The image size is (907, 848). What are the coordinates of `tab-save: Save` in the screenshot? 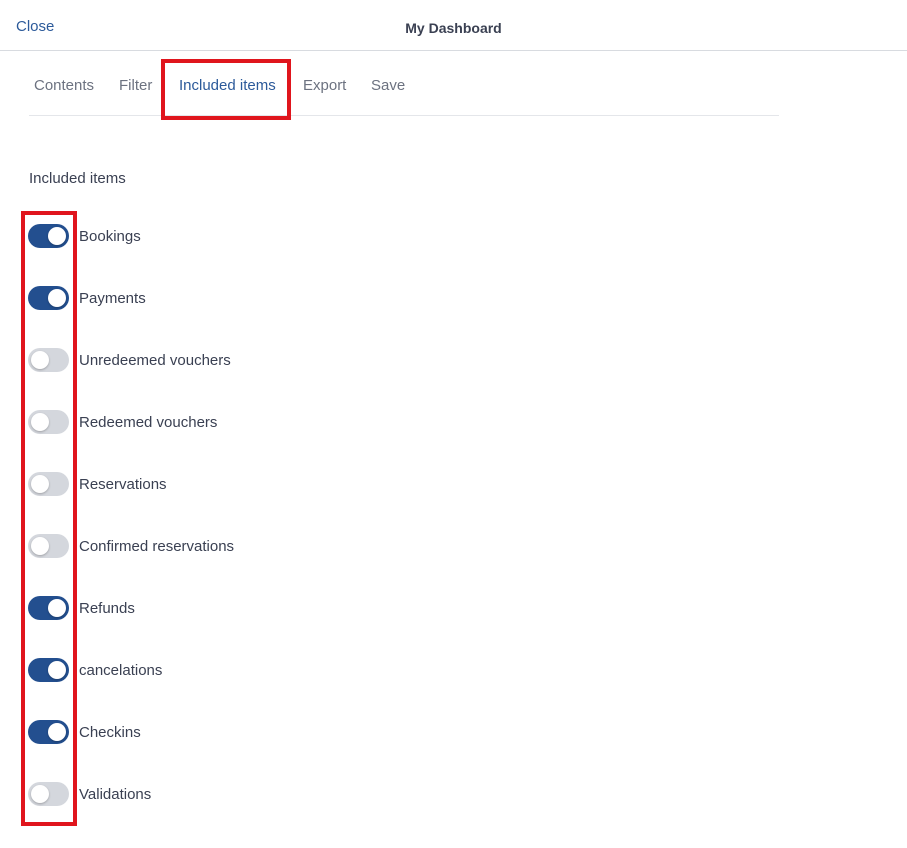 It's located at (388, 85).